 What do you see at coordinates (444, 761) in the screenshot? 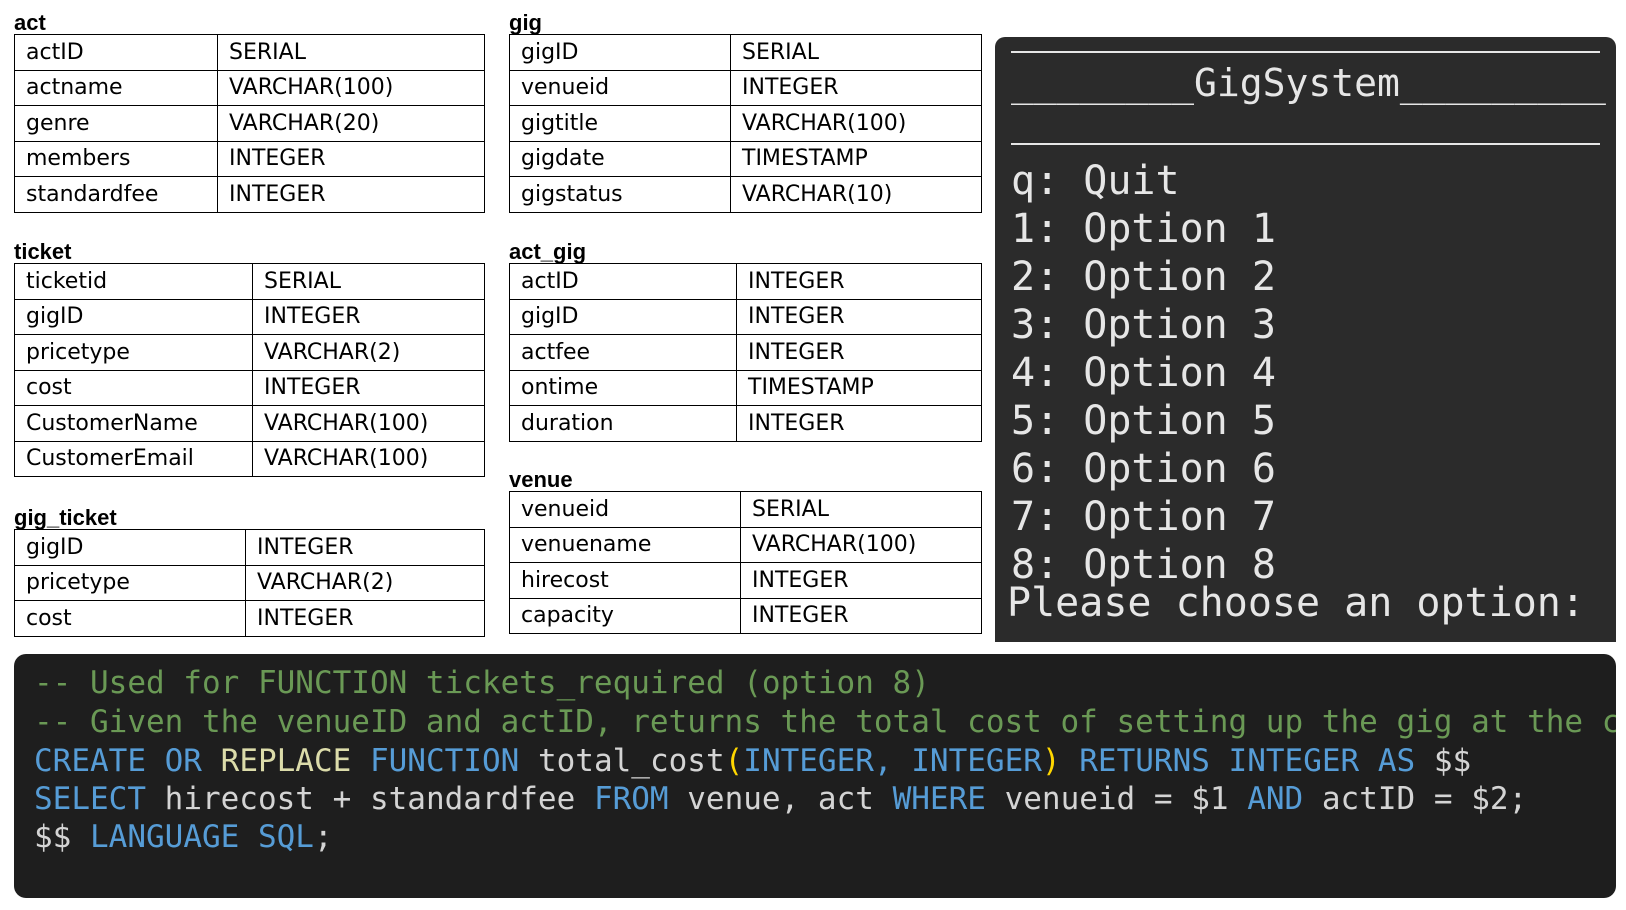
I see `code-keyword: FUNCTION` at bounding box center [444, 761].